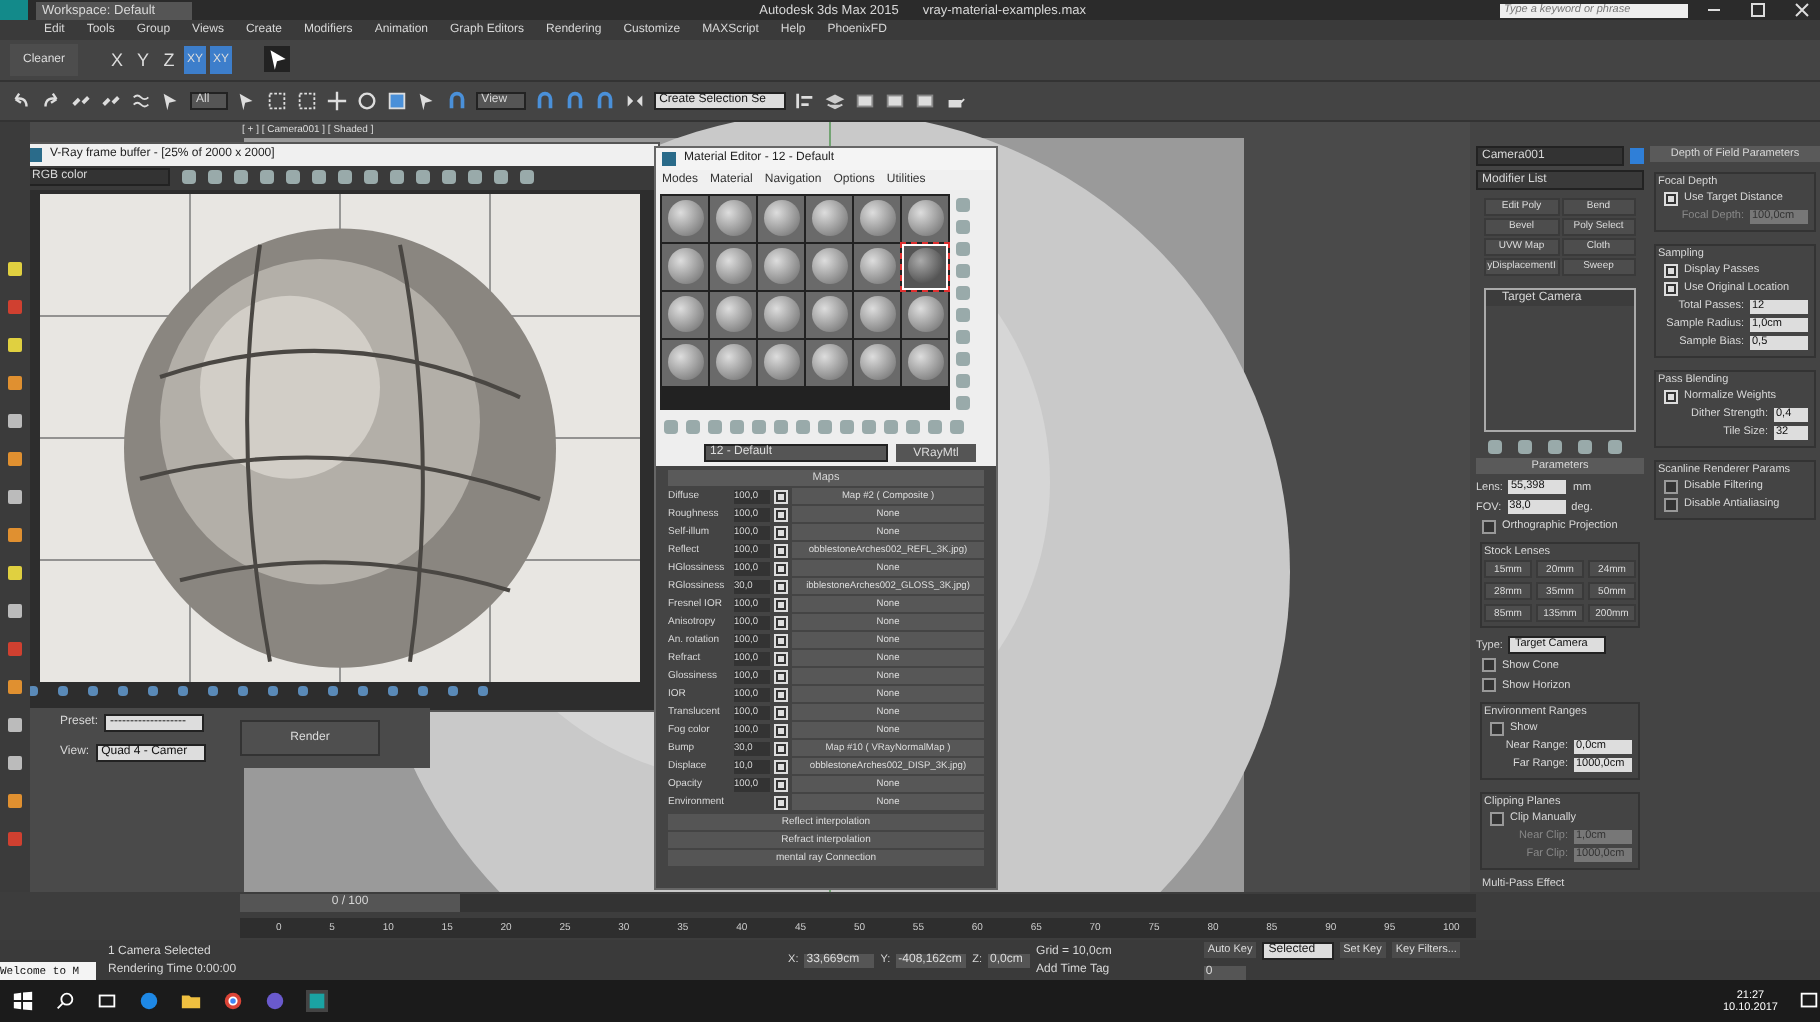  Describe the element at coordinates (191, 1001) in the screenshot. I see `folder-icon` at that location.